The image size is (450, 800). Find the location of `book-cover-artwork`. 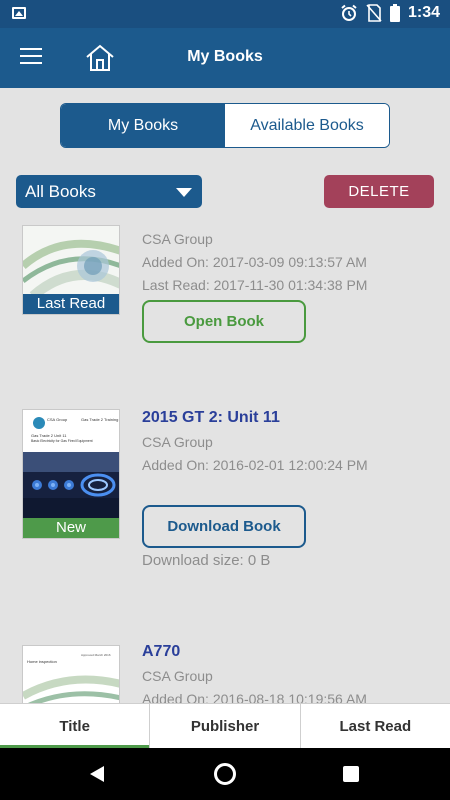

book-cover-artwork is located at coordinates (71, 263).